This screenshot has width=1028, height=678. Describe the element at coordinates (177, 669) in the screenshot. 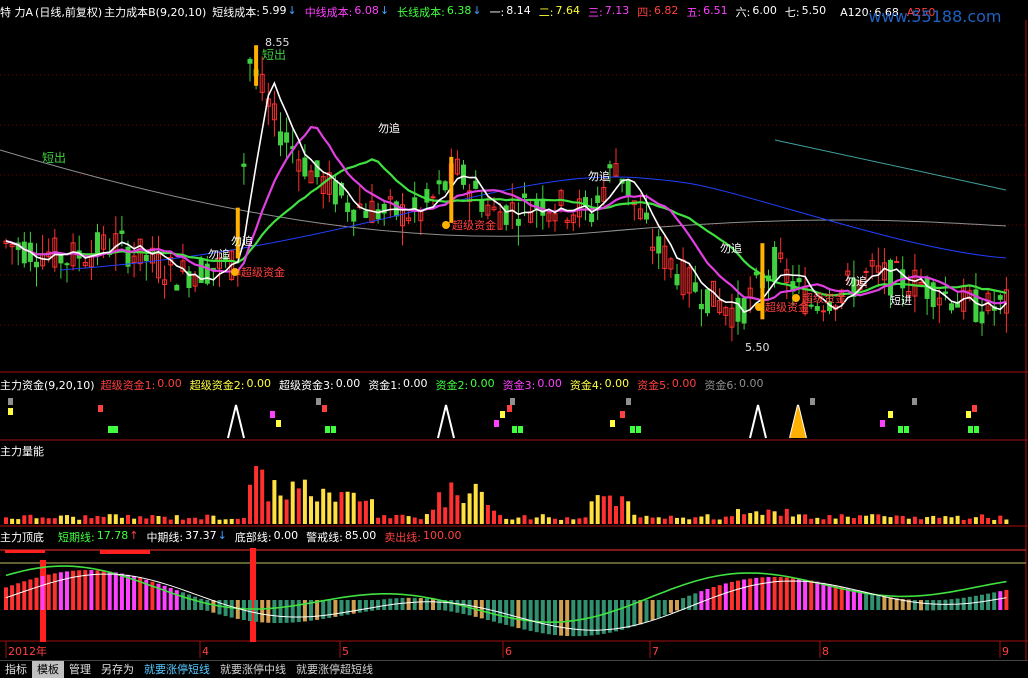

I see `tab-5: 就要涨停短线` at that location.